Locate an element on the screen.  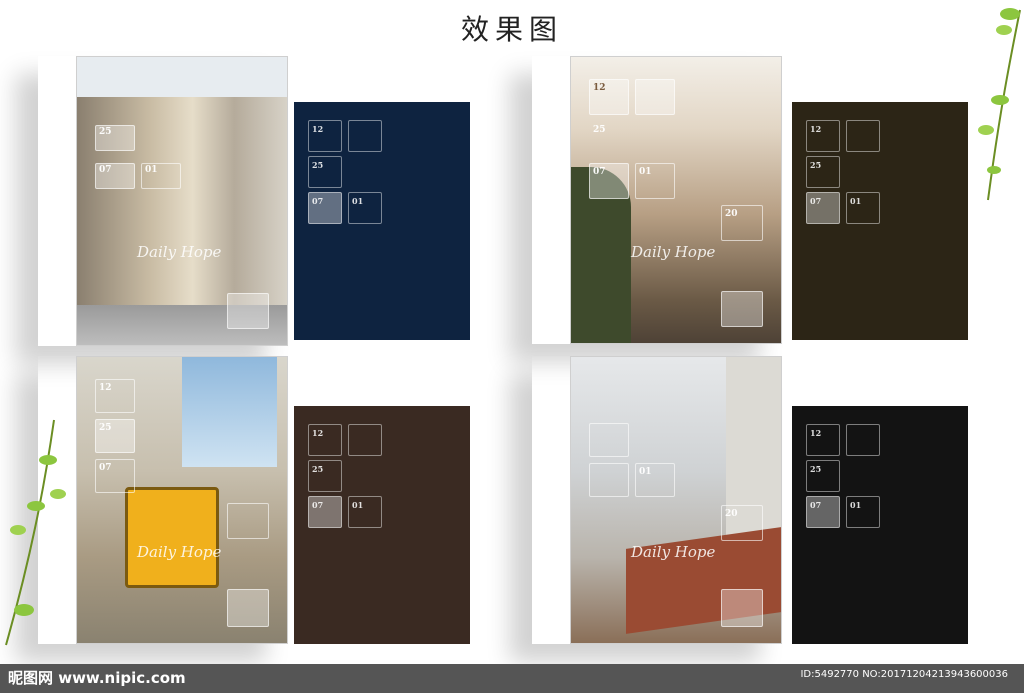
notebook-4-cover: 20 01 Daily Hope is located at coordinates (676, 500).